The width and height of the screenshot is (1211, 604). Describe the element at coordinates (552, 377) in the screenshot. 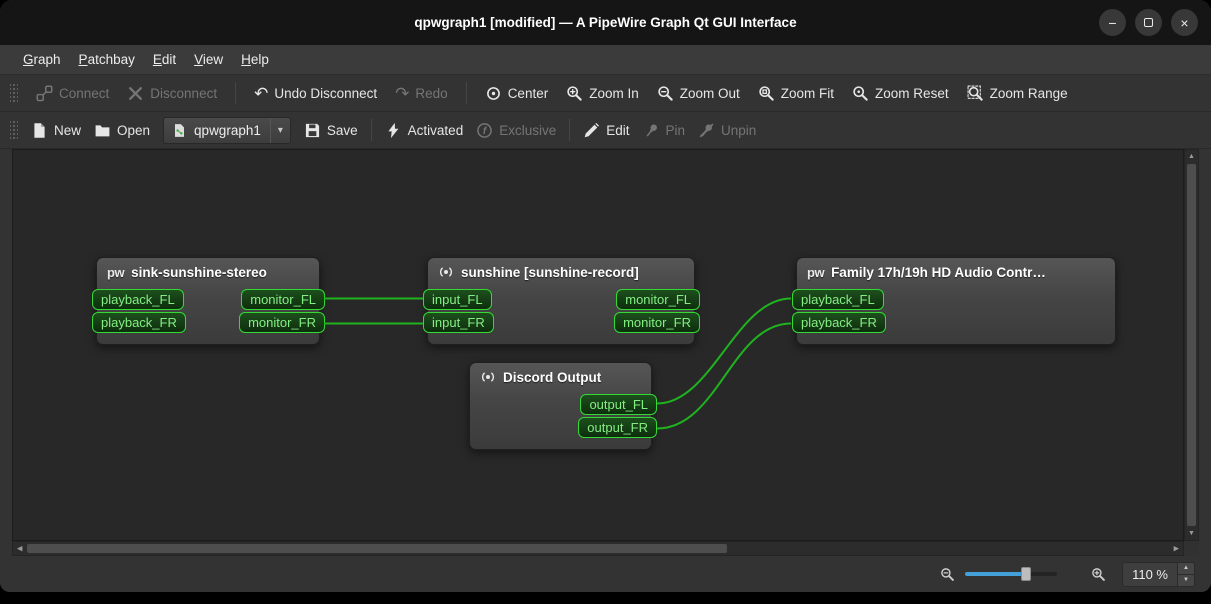

I see `node-title: Discord Output` at that location.